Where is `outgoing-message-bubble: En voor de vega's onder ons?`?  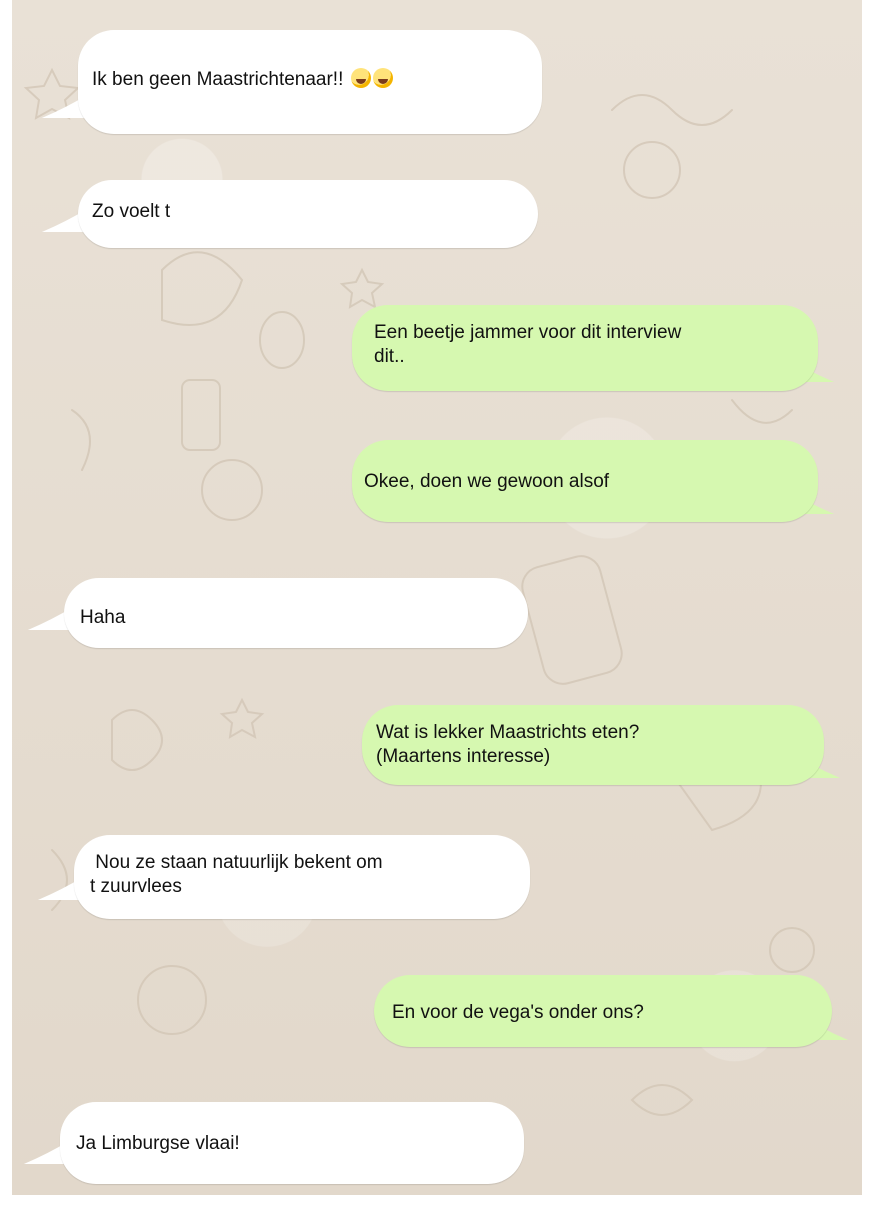
outgoing-message-bubble: En voor de vega's onder ons? is located at coordinates (603, 1011).